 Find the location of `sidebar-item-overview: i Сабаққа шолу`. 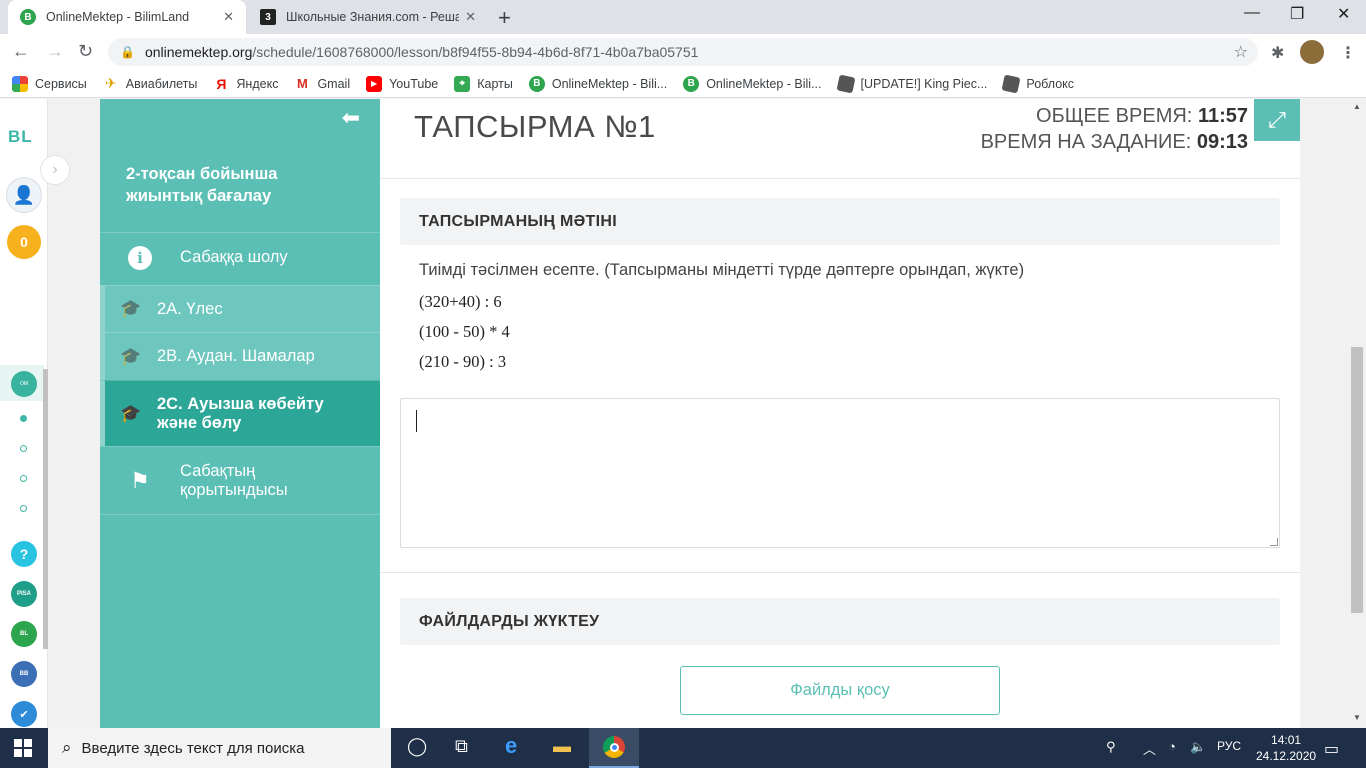

sidebar-item-overview: i Сабаққа шолу is located at coordinates (240, 257).